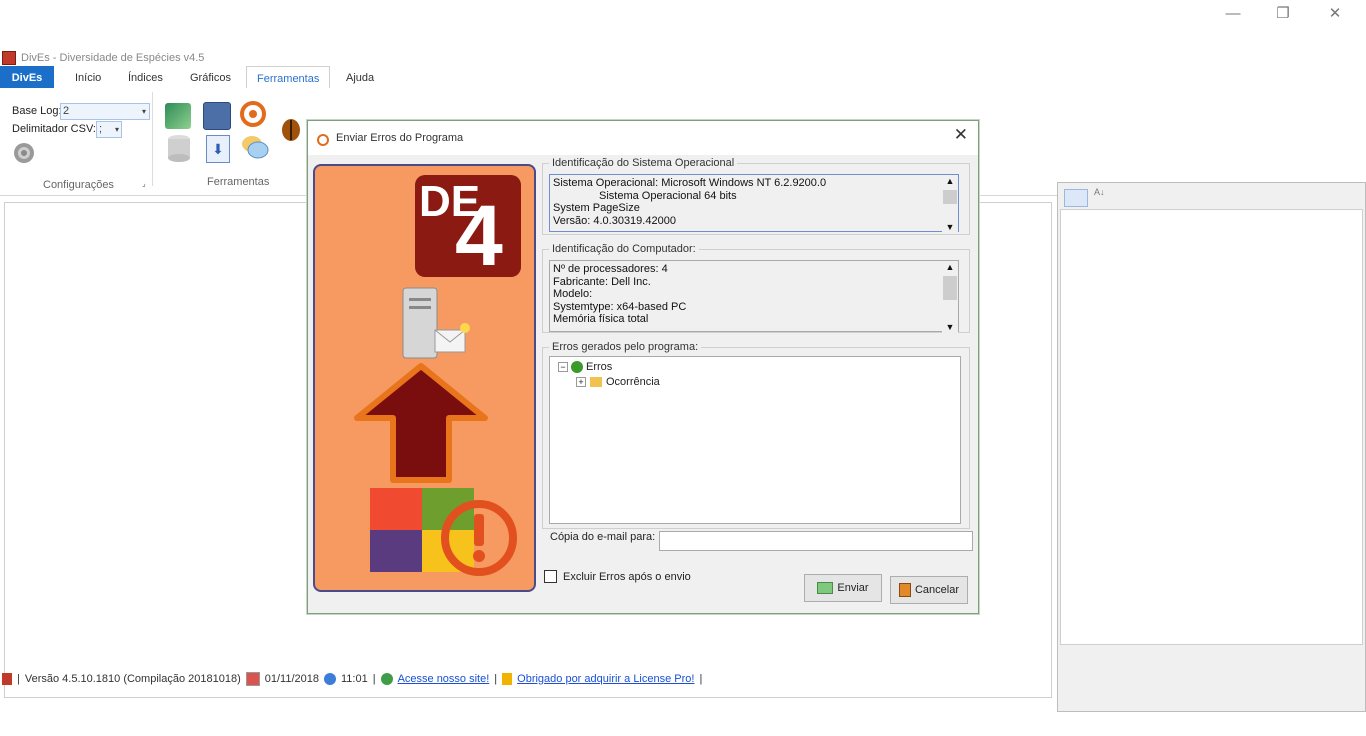 The image size is (1366, 736). Describe the element at coordinates (360, 77) in the screenshot. I see `tab-ajuda: Ajuda` at that location.